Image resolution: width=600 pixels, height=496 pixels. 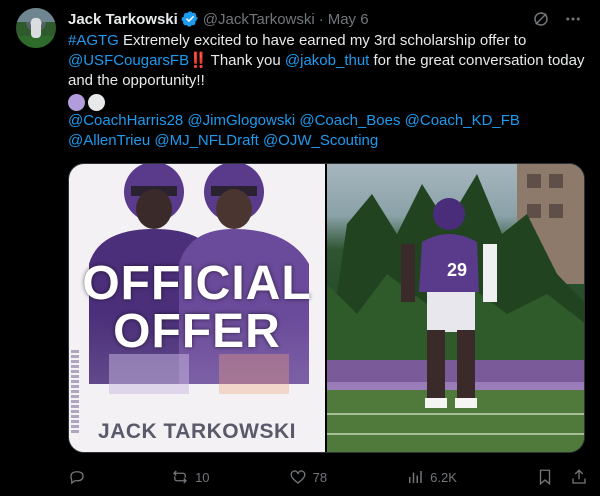 I want to click on retweet-icon, so click(x=180, y=477).